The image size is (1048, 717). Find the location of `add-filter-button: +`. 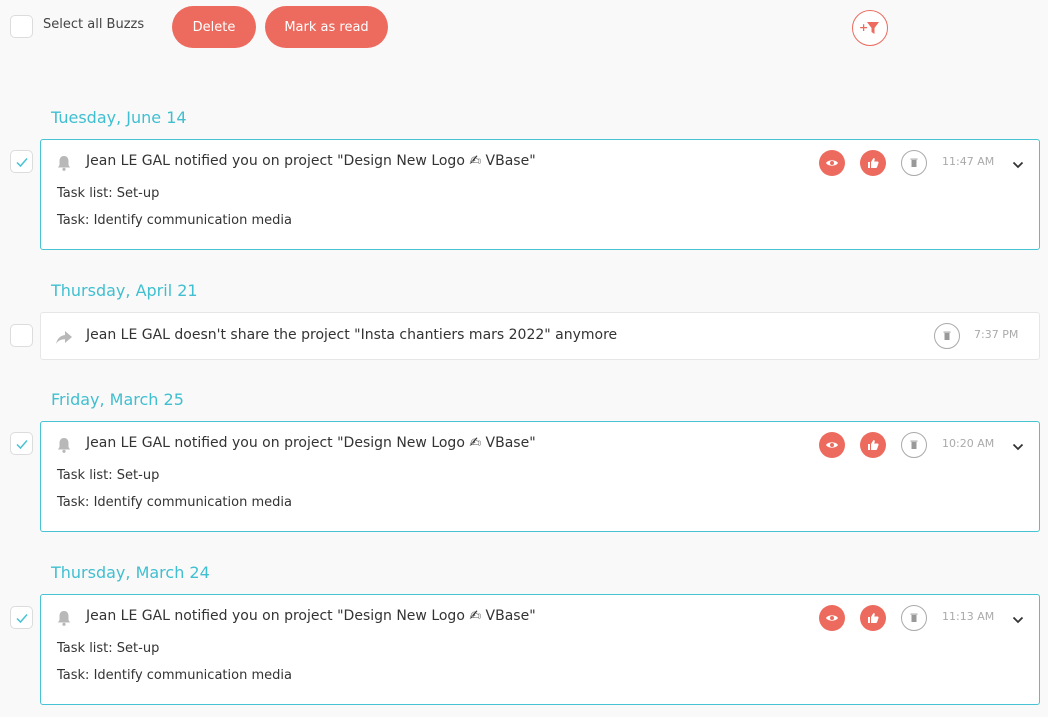

add-filter-button: + is located at coordinates (870, 28).